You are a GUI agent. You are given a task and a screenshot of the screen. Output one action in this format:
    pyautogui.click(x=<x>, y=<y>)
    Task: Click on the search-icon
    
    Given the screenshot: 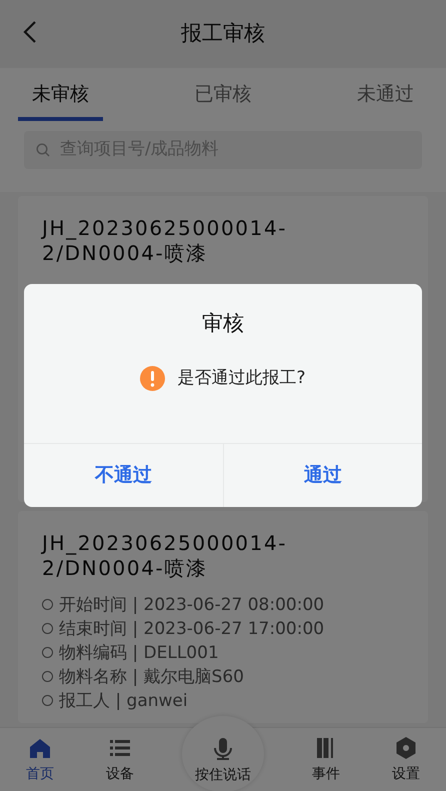 What is the action you would take?
    pyautogui.click(x=43, y=149)
    